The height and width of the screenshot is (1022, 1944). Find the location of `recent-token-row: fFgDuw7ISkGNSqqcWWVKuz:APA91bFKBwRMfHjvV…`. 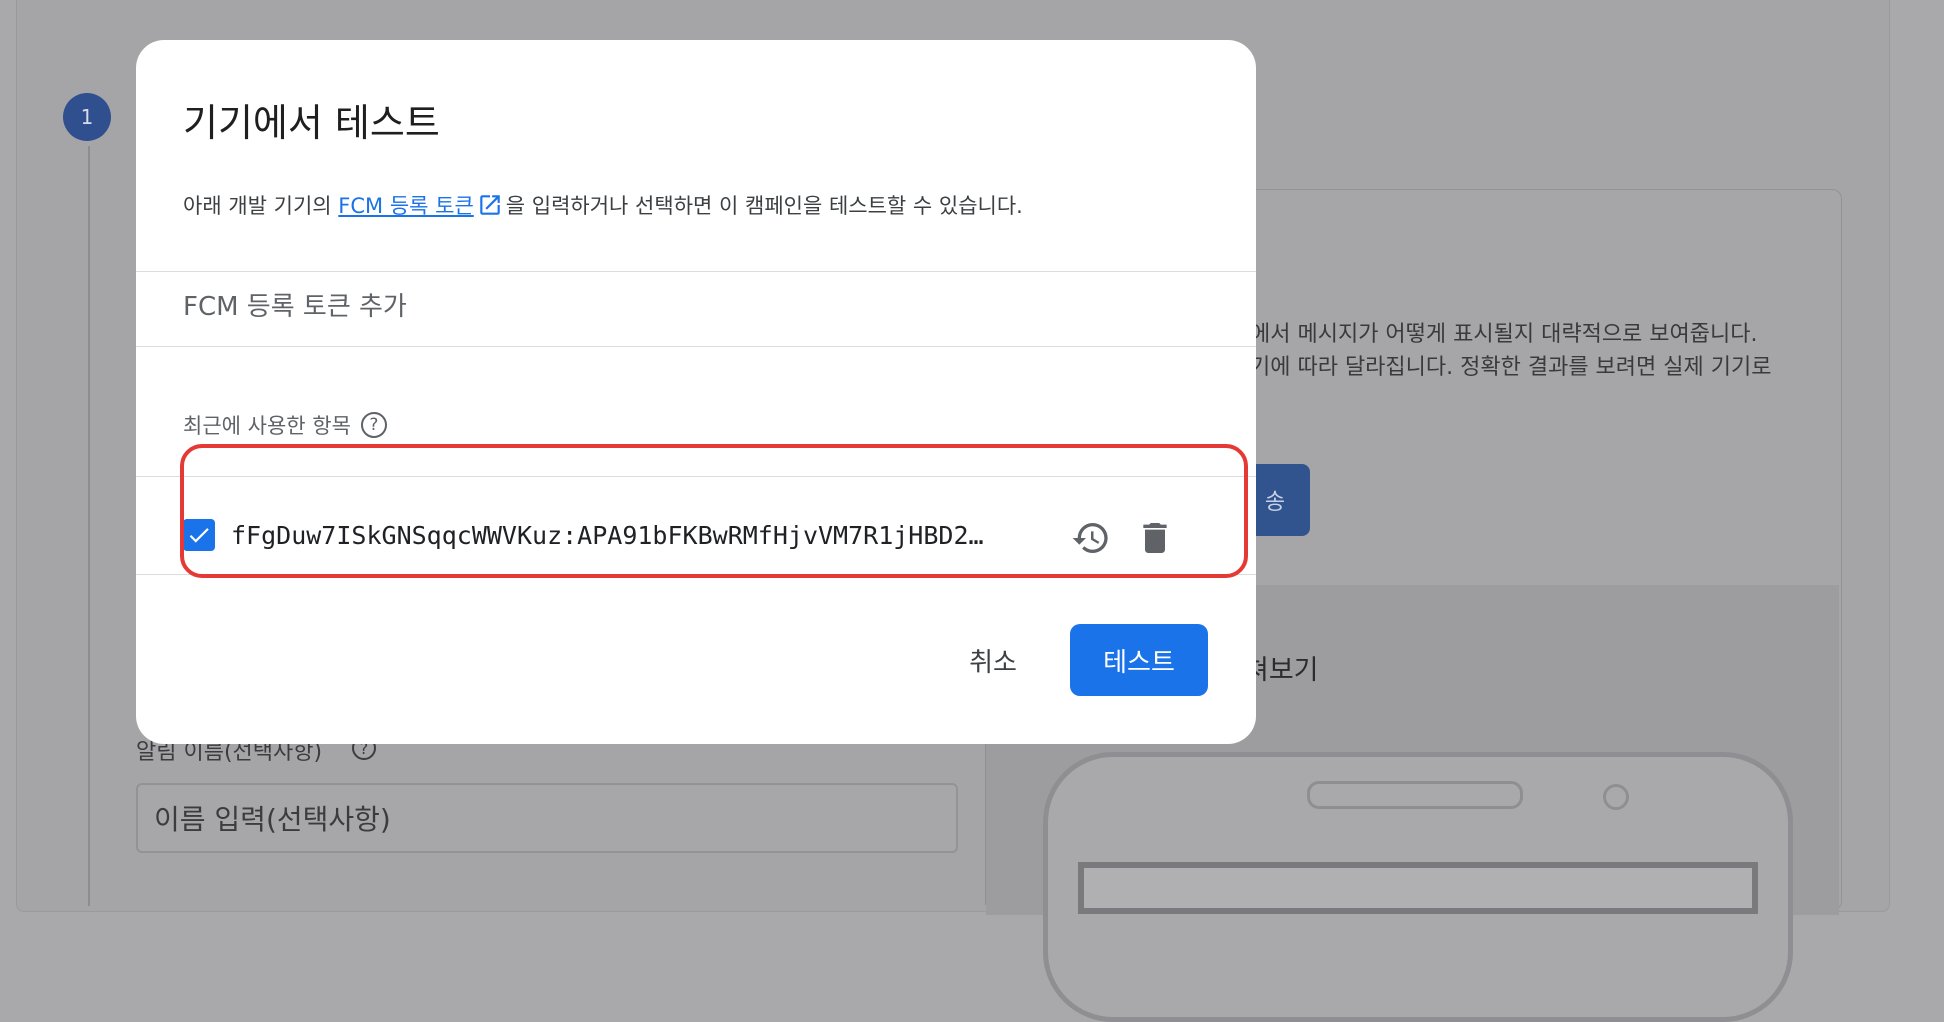

recent-token-row: fFgDuw7ISkGNSqqcWWVKuz:APA91bFKBwRMfHjvV… is located at coordinates (695, 535).